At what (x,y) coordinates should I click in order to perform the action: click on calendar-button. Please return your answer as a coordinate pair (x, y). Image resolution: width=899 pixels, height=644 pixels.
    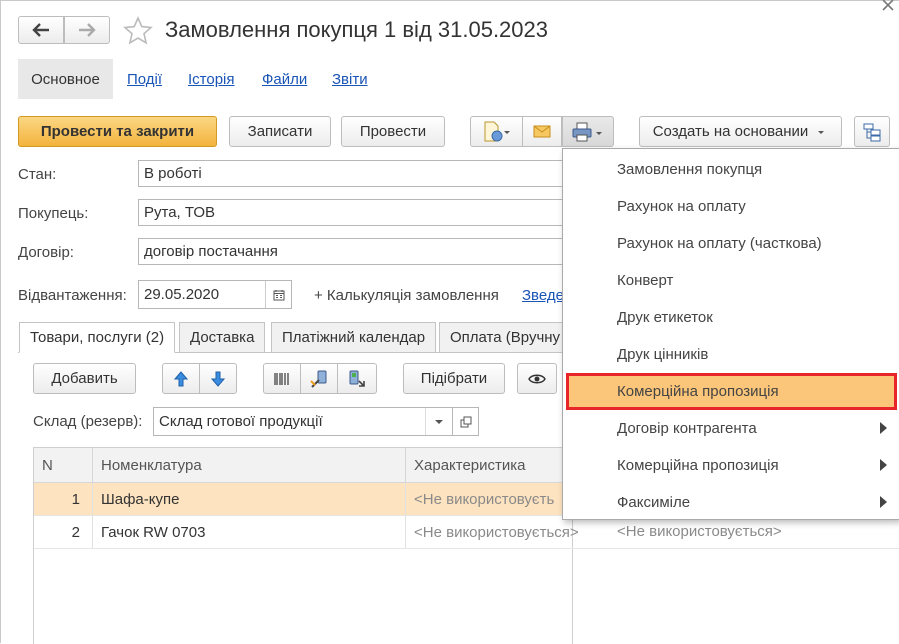
    Looking at the image, I should click on (278, 294).